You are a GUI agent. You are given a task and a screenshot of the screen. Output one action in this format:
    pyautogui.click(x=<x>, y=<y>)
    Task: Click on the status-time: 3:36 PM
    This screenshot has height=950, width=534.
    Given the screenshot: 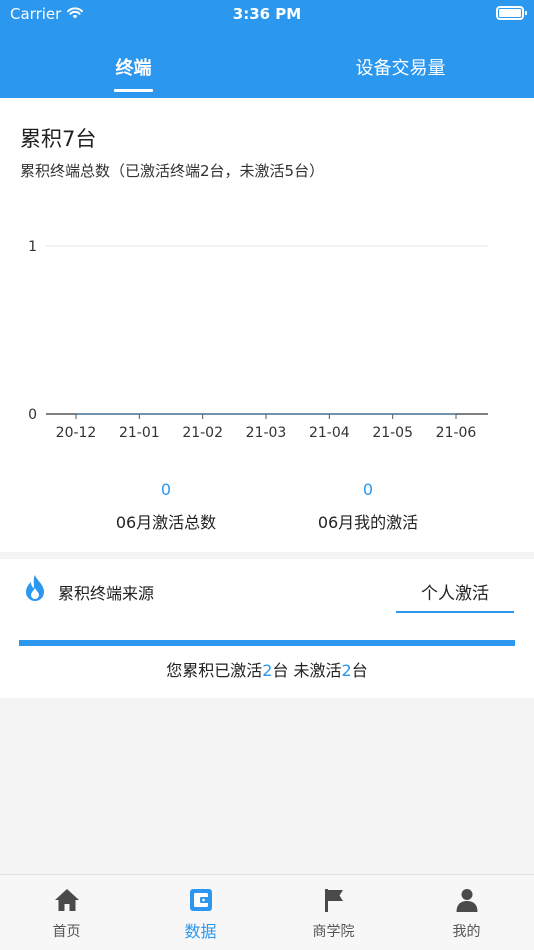 What is the action you would take?
    pyautogui.click(x=267, y=14)
    